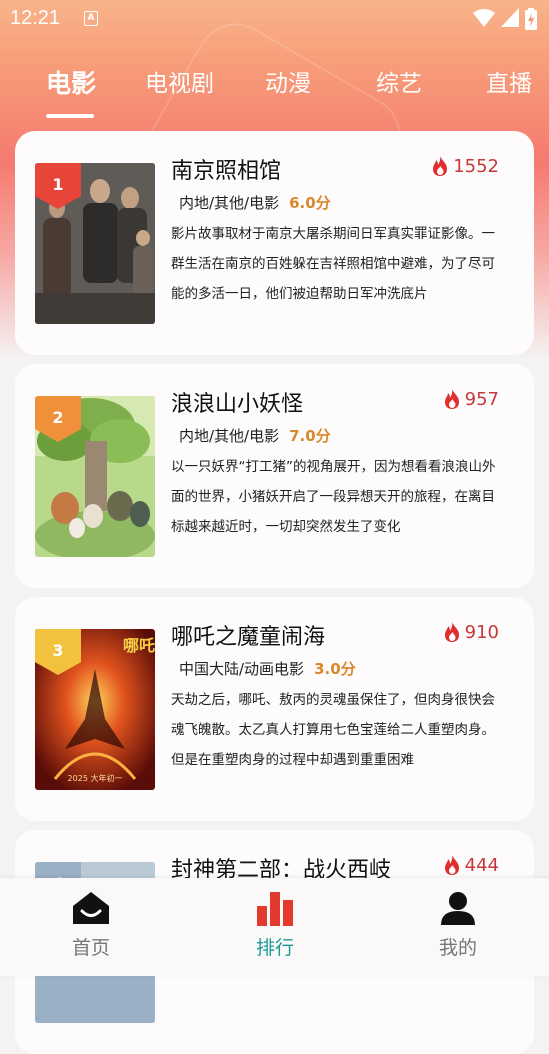 This screenshot has height=1054, width=549. What do you see at coordinates (91, 908) in the screenshot?
I see `home-icon` at bounding box center [91, 908].